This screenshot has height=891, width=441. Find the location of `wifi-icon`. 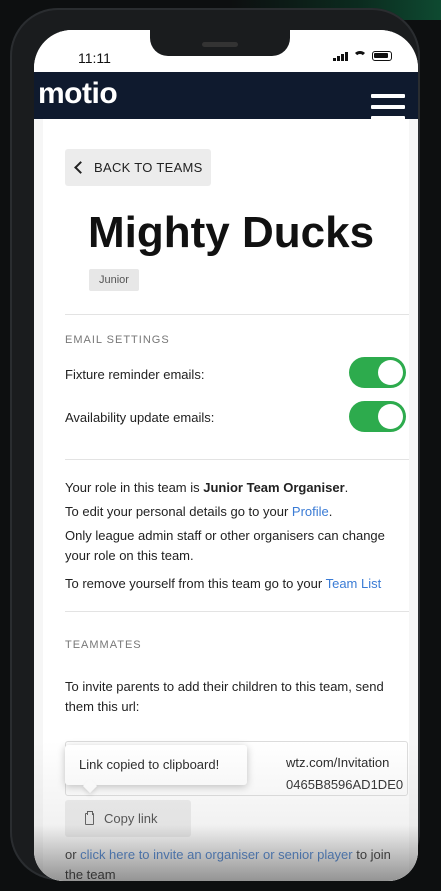

wifi-icon is located at coordinates (360, 56).